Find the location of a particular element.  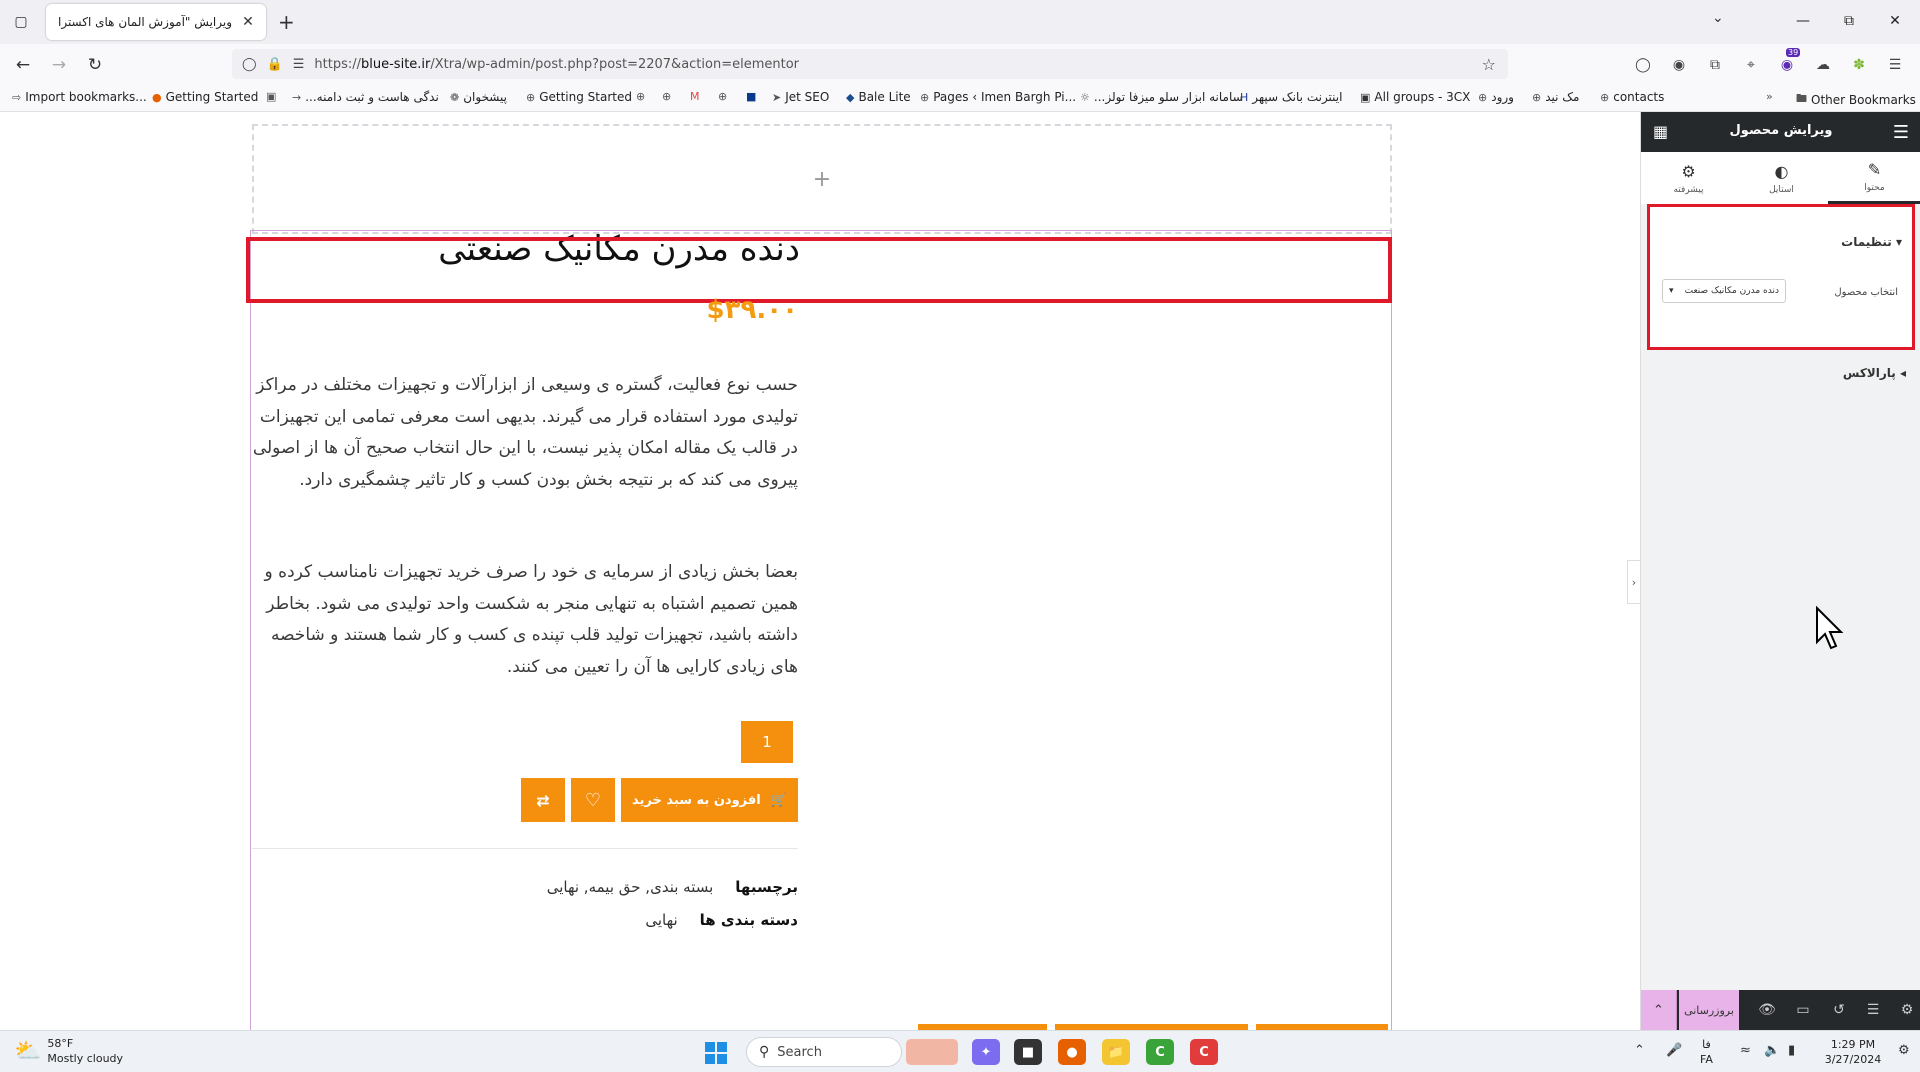

app-icon: ■ is located at coordinates (753, 96).